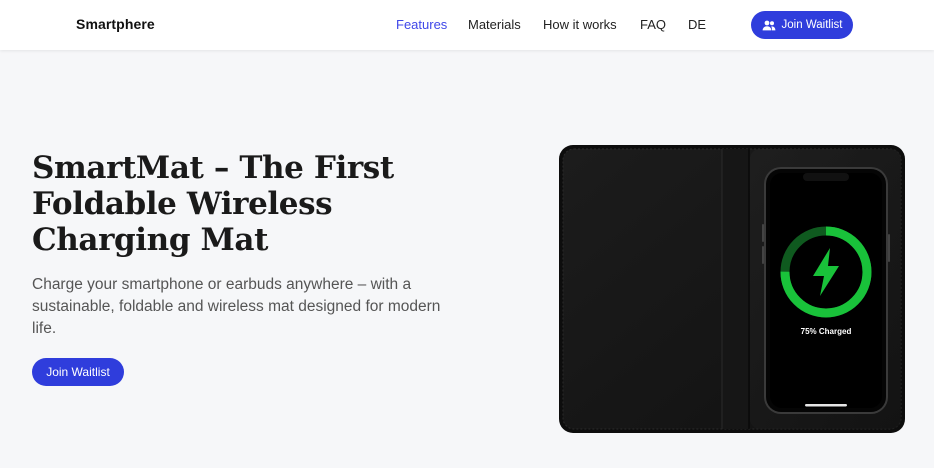  I want to click on hero-join-waitlist-button: Join Waitlist, so click(78, 372).